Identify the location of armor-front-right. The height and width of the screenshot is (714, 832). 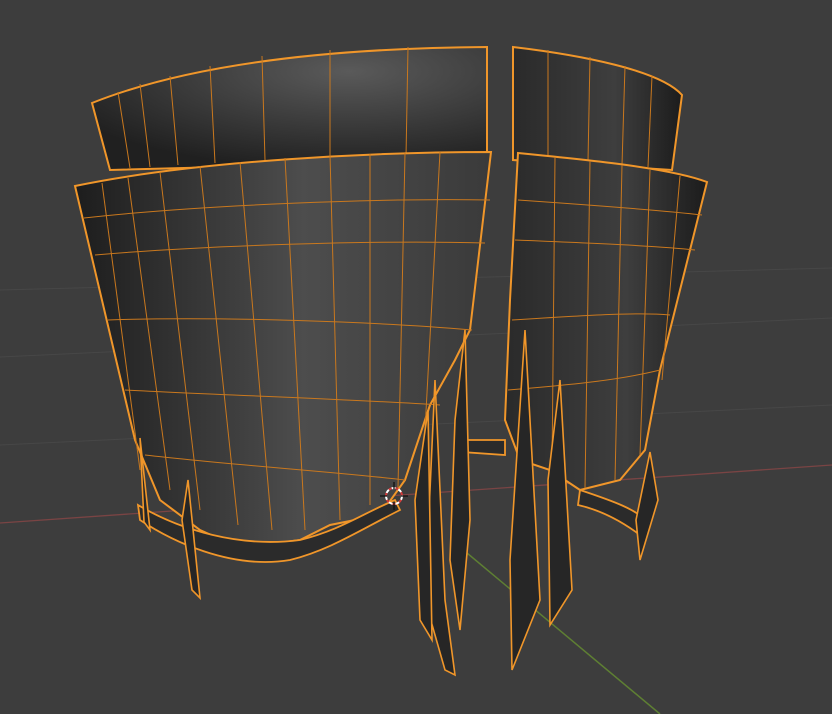
(606, 321).